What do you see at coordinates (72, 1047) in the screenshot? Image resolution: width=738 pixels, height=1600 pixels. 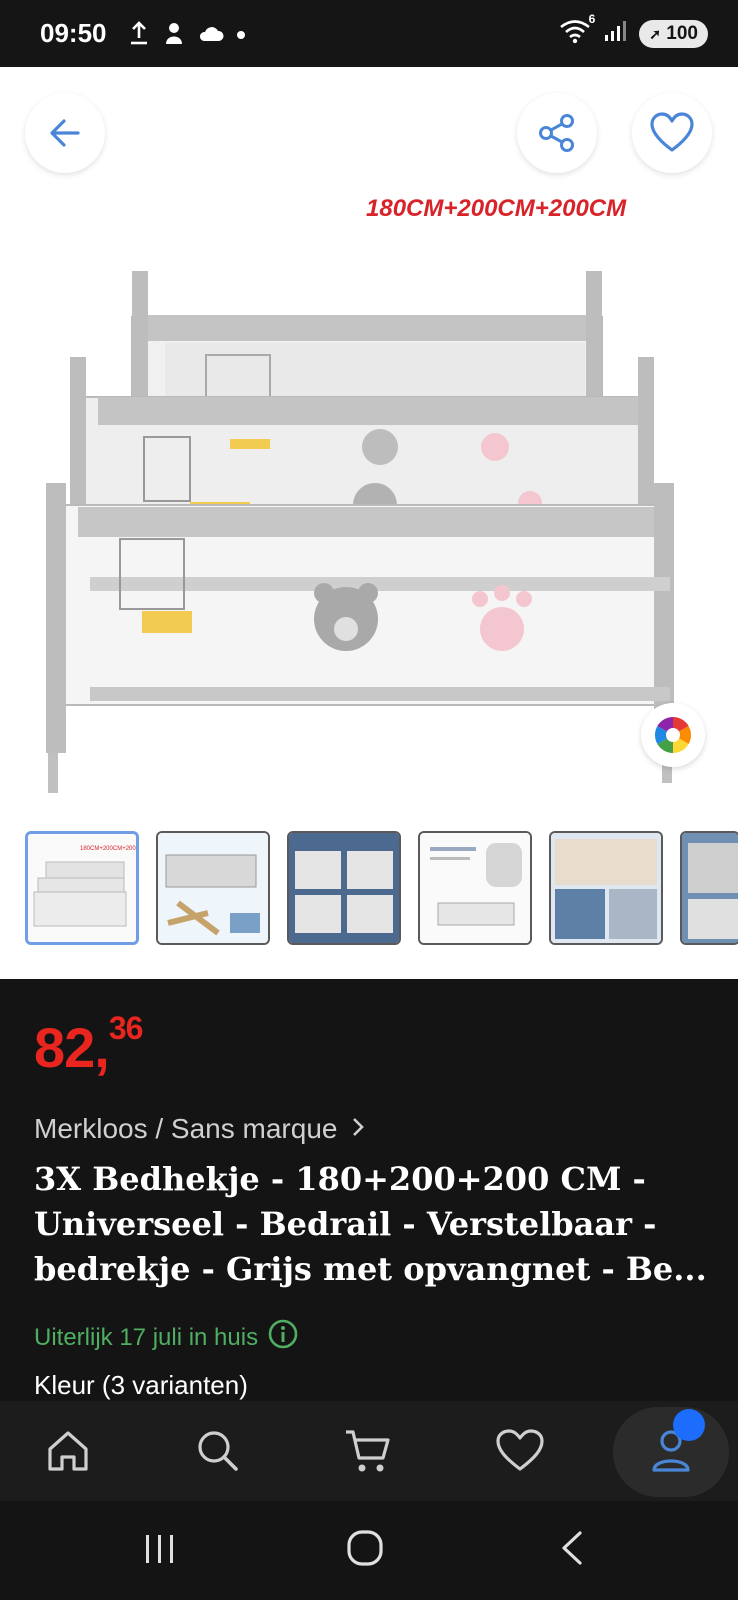 I see `price-main: 82,` at bounding box center [72, 1047].